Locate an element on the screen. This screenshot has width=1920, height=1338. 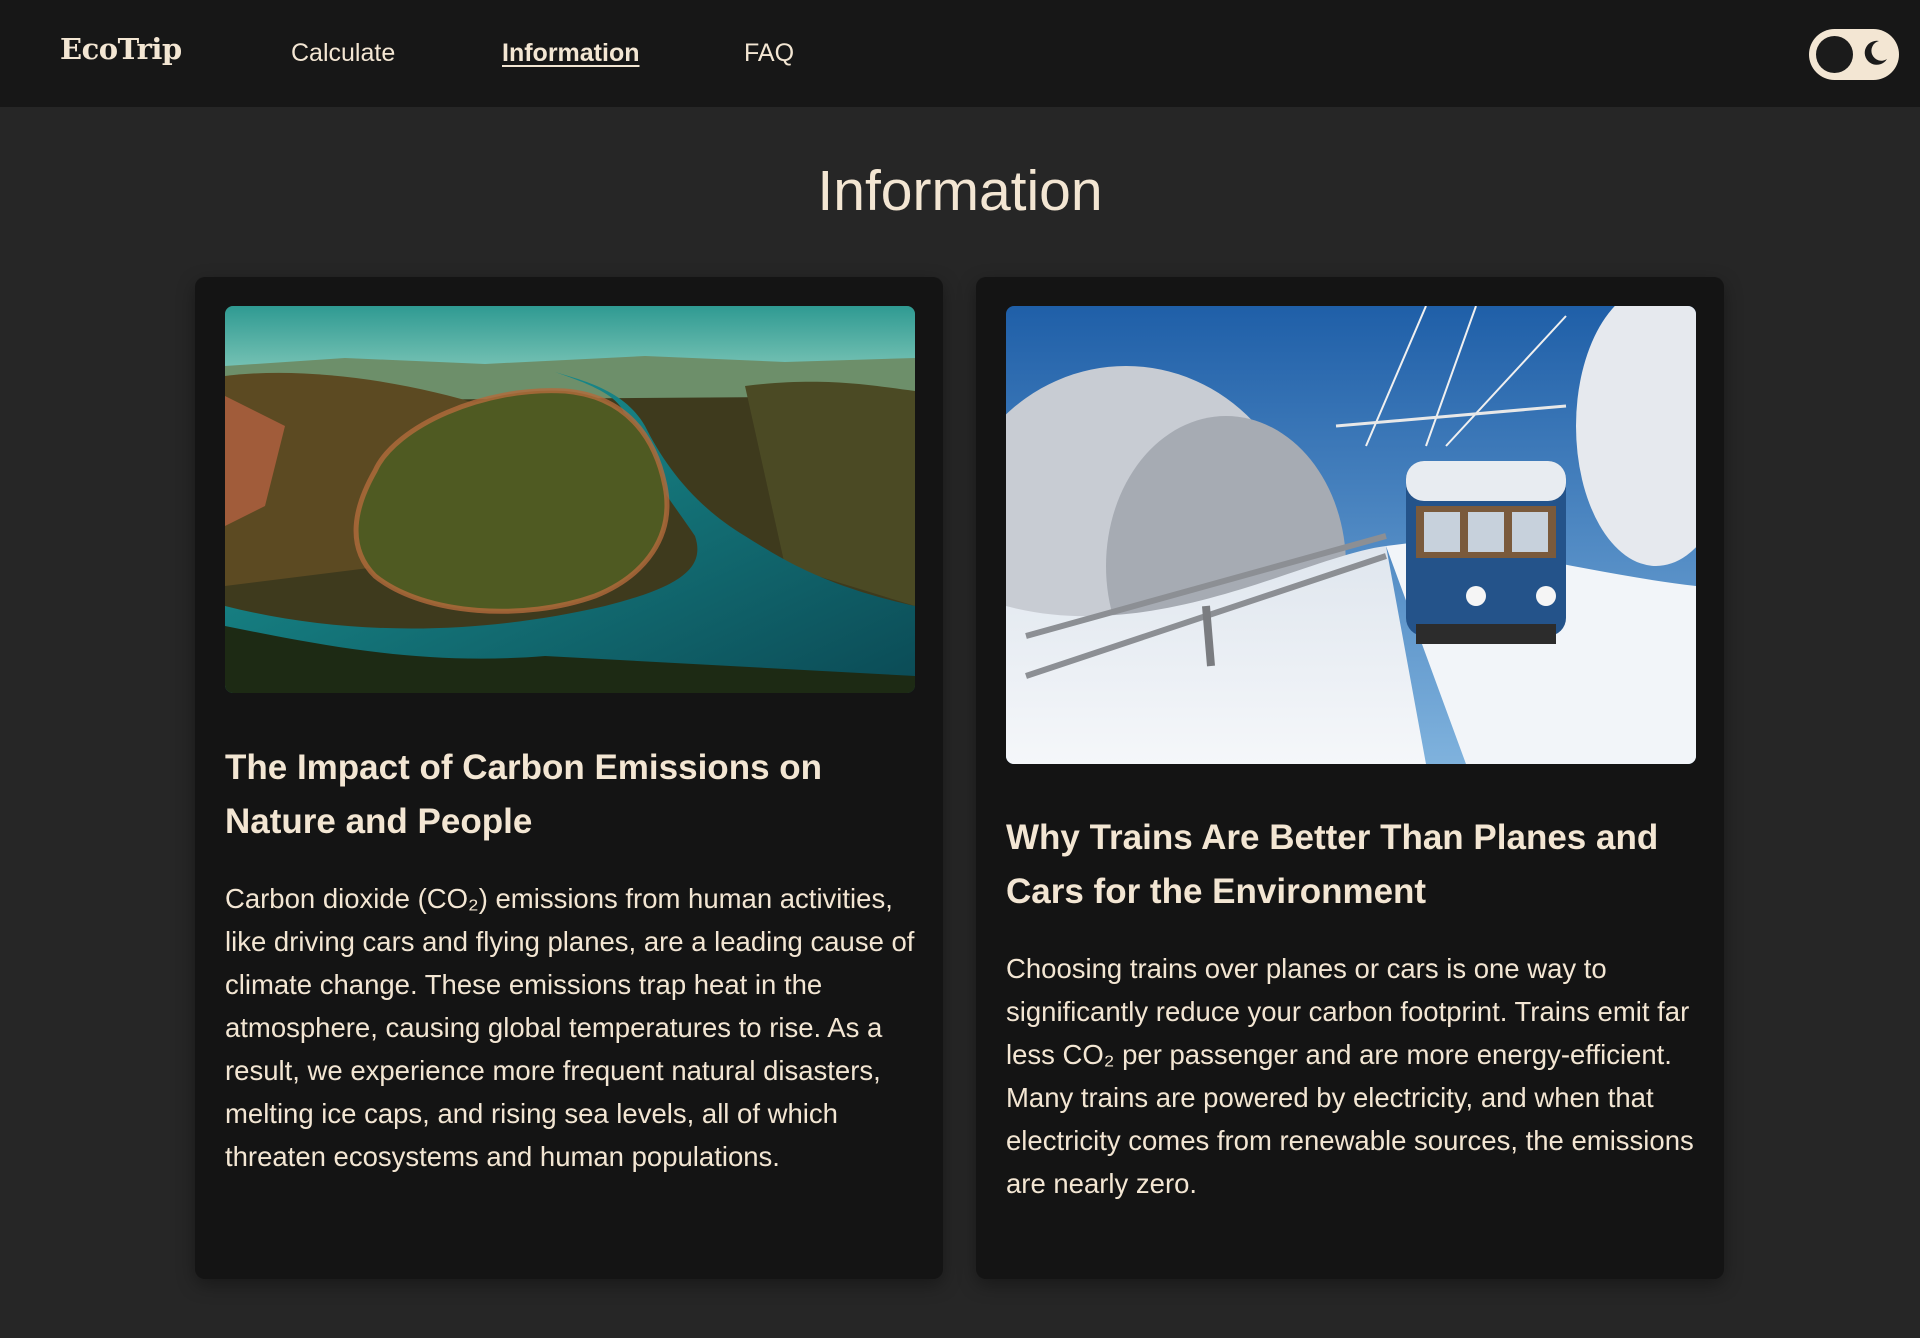
nav-link-information: Information is located at coordinates (571, 53).